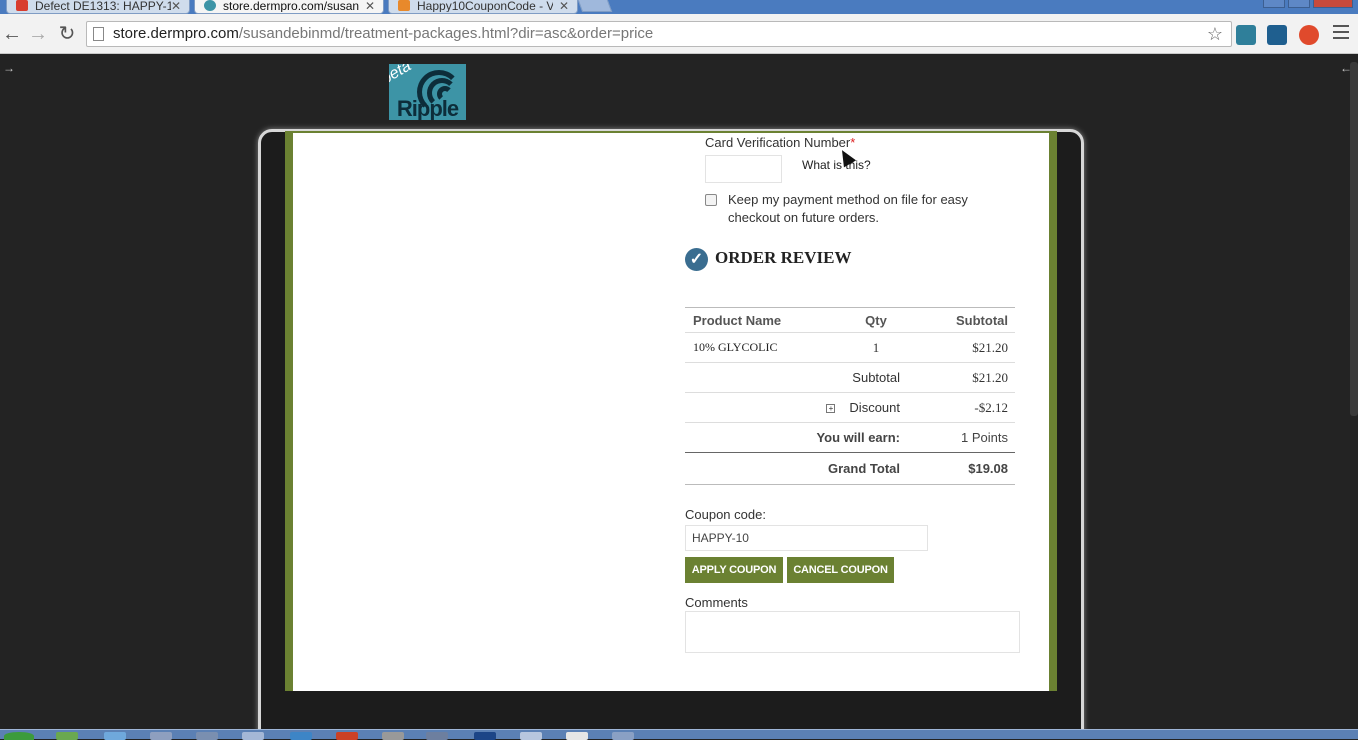 The width and height of the screenshot is (1358, 740). Describe the element at coordinates (696, 259) in the screenshot. I see `checkmark-icon: ✓` at that location.